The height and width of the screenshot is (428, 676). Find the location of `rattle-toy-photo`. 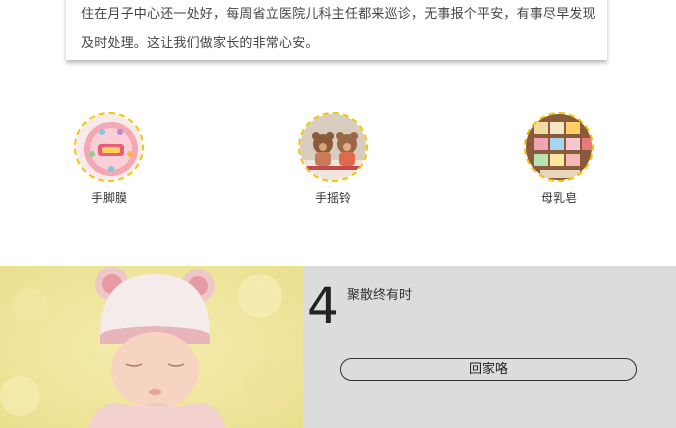

rattle-toy-photo is located at coordinates (333, 147).